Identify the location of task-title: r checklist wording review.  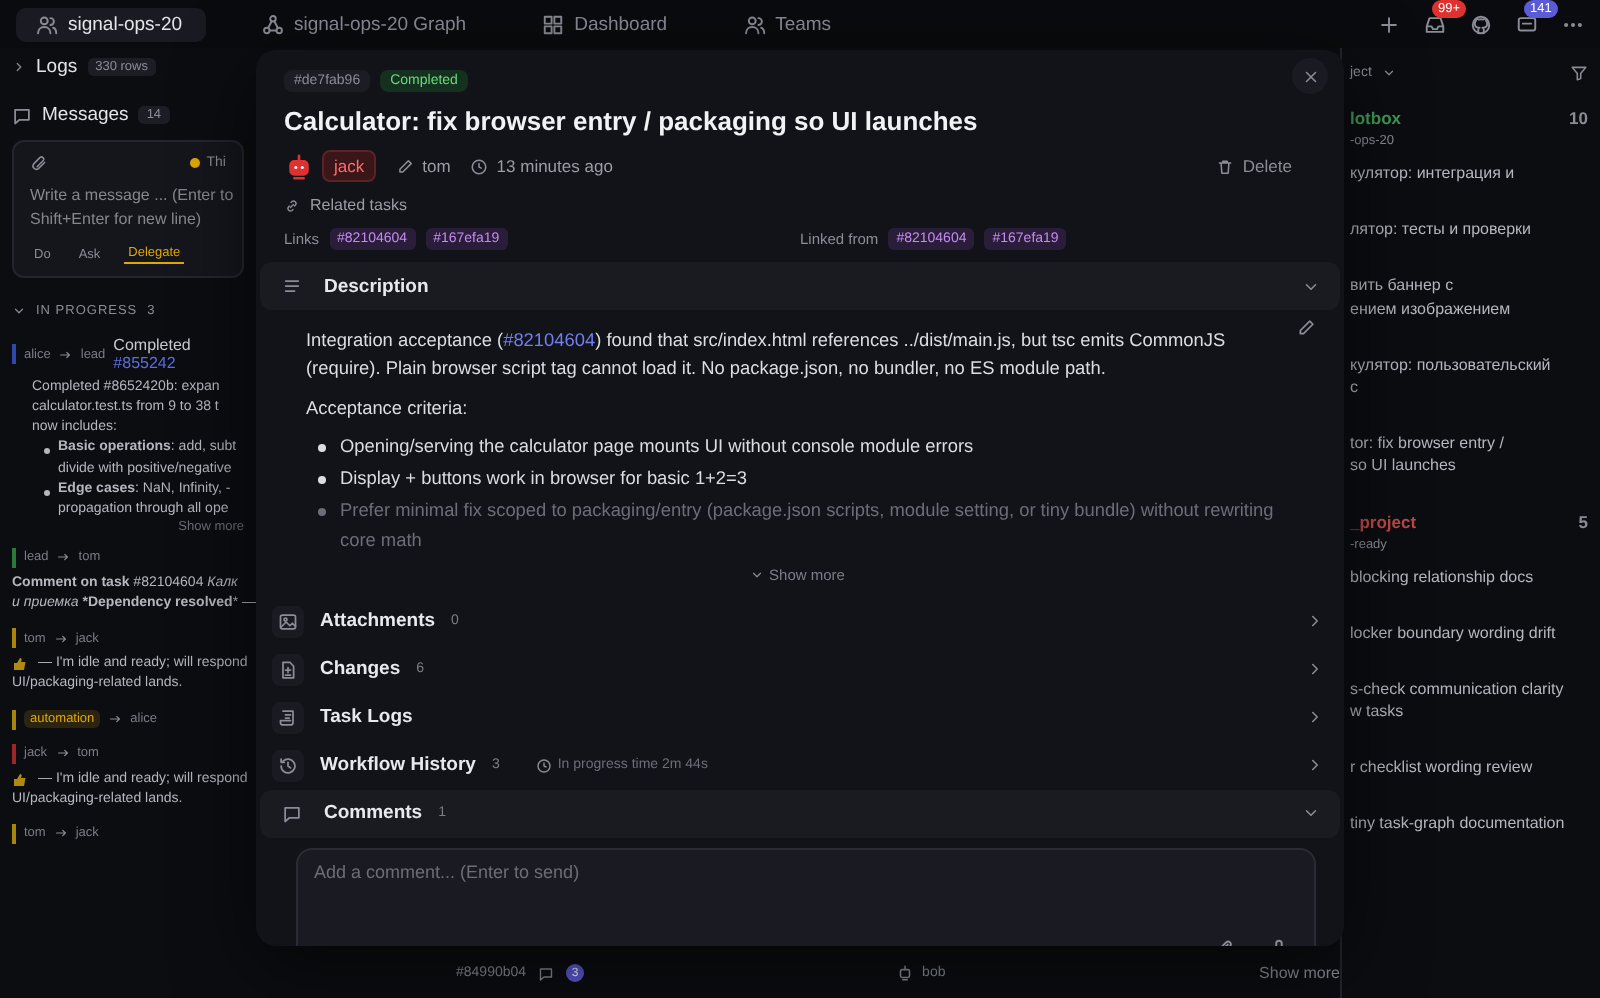
(1469, 767).